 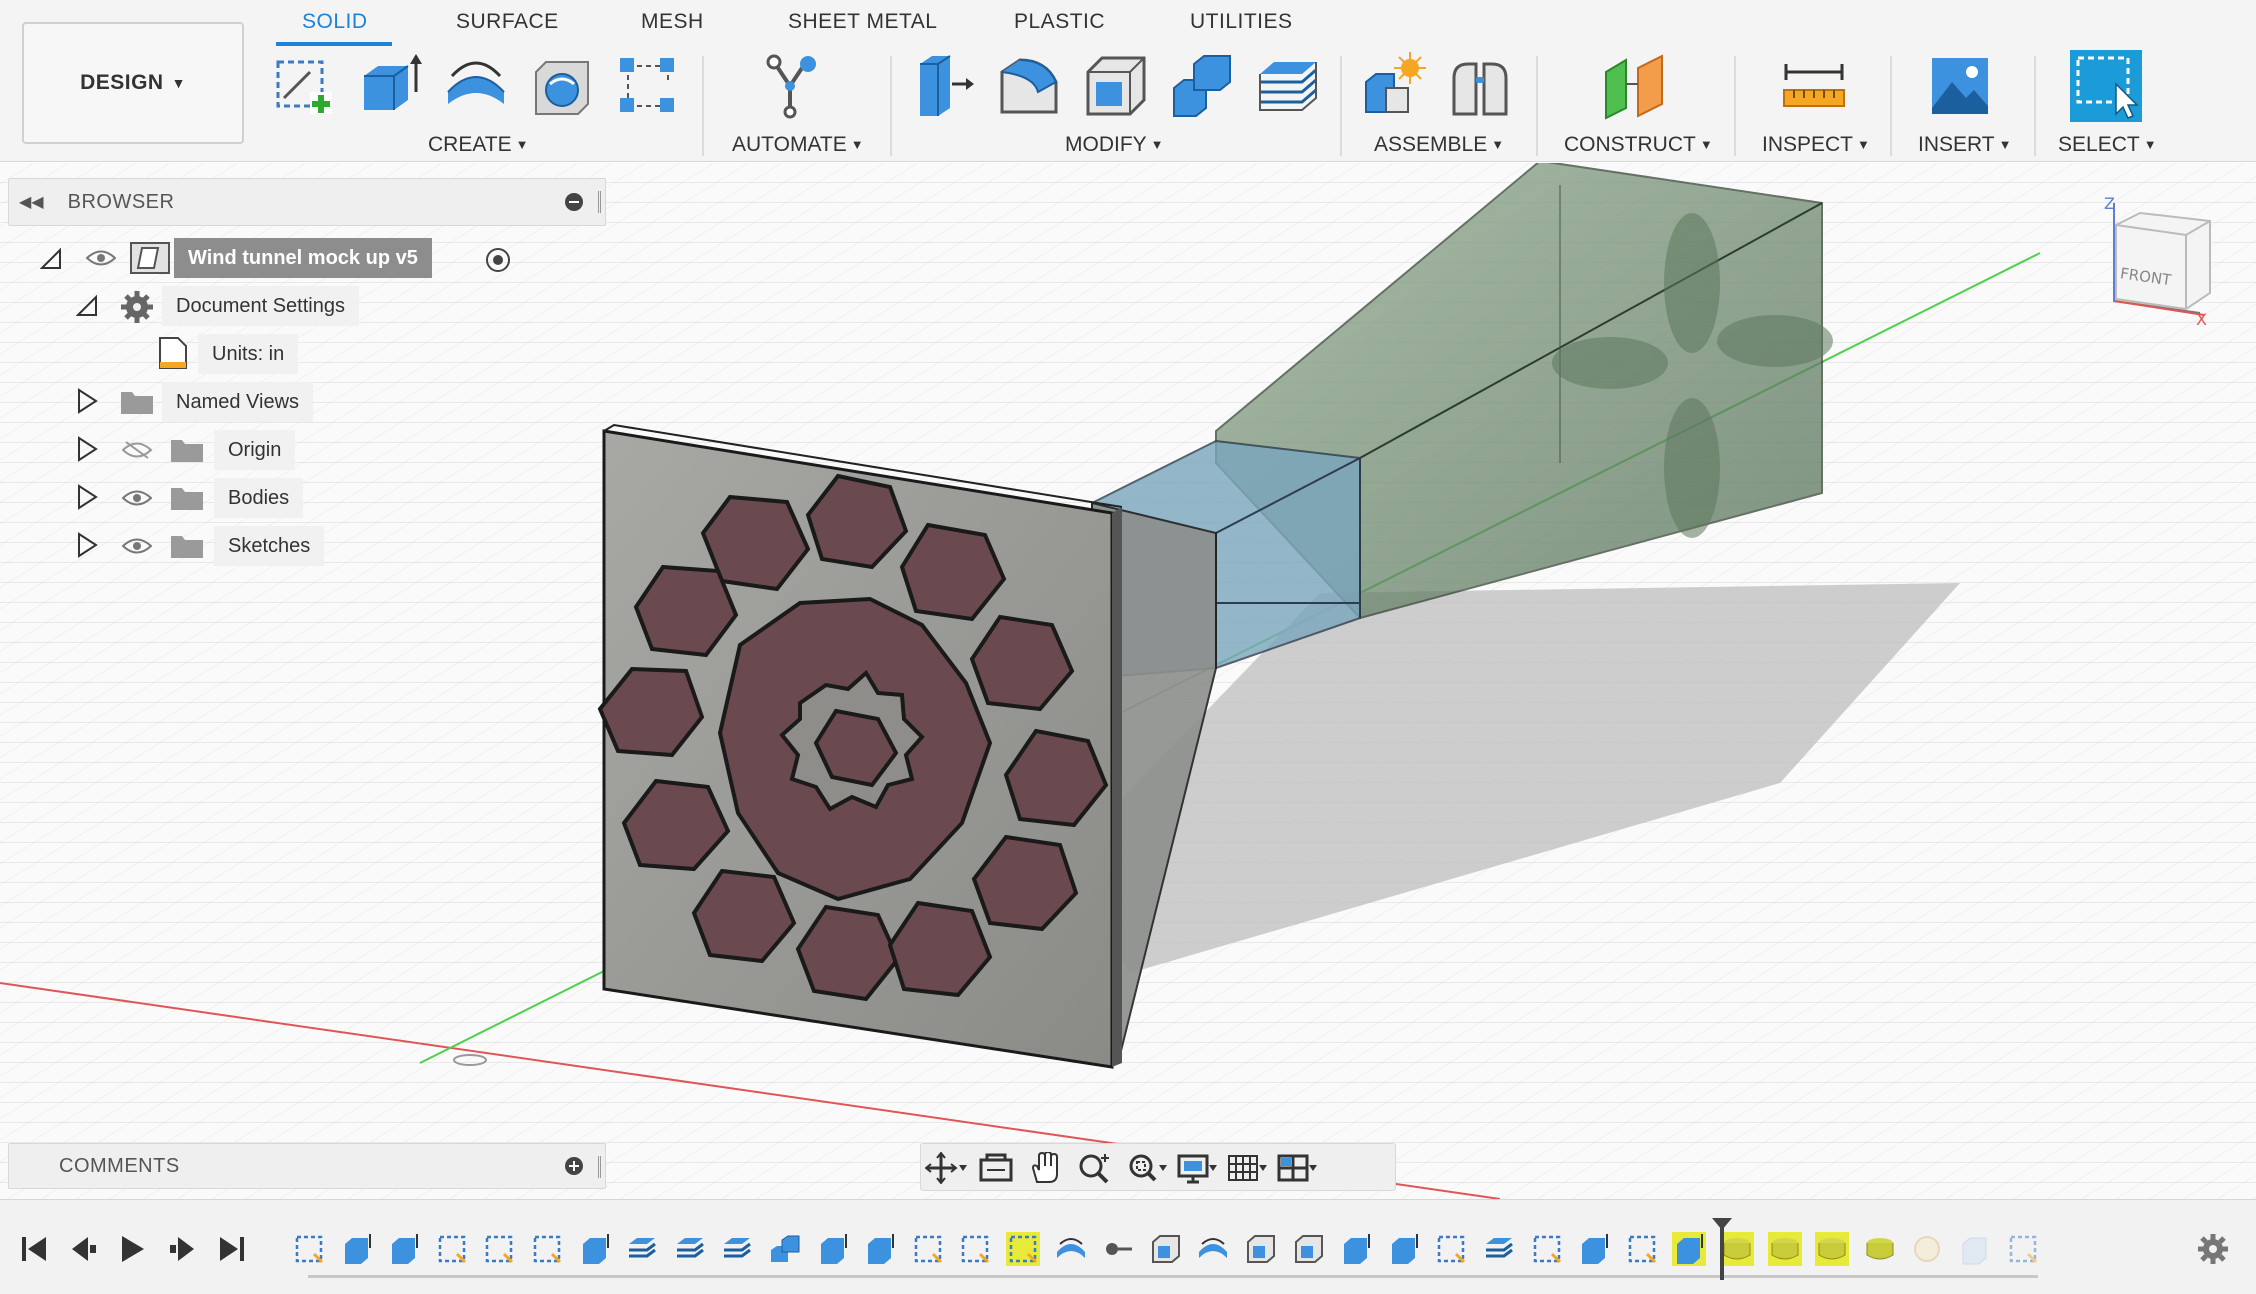 I want to click on pan-icon, so click(x=1047, y=1168).